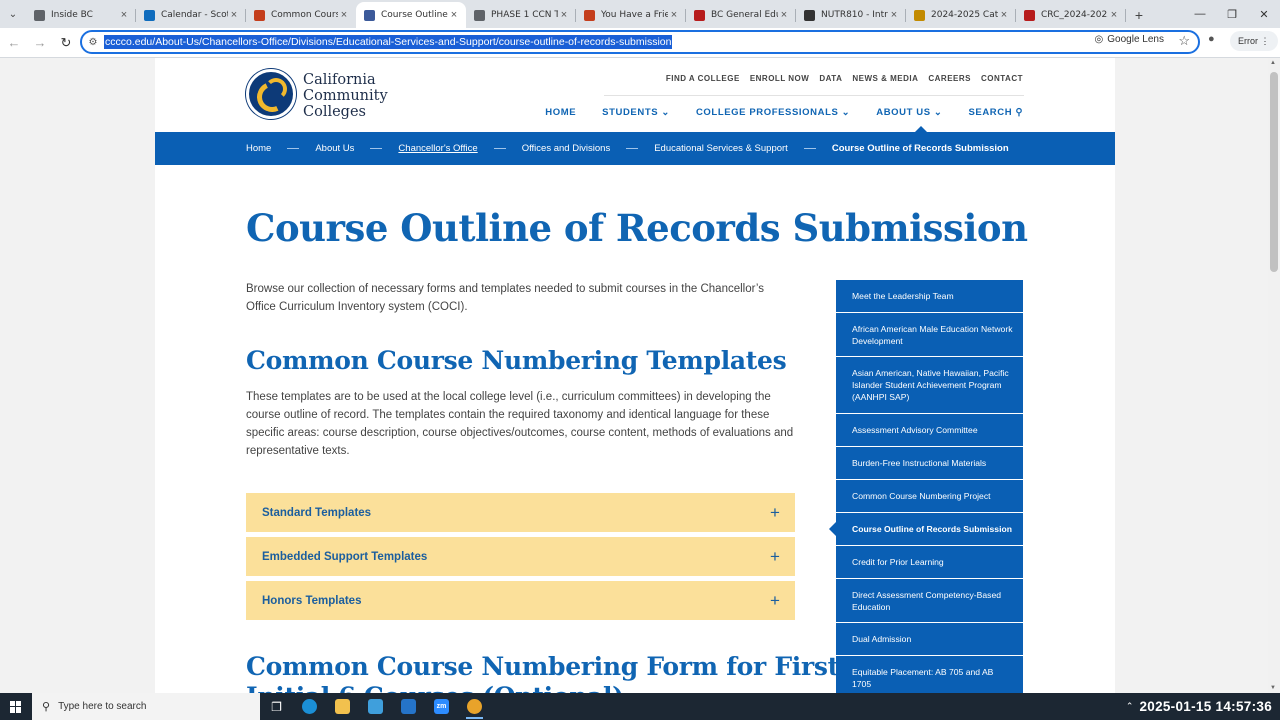 This screenshot has width=1280, height=720. What do you see at coordinates (929, 496) in the screenshot?
I see `sidebar-item: Common Course Numbering Project` at bounding box center [929, 496].